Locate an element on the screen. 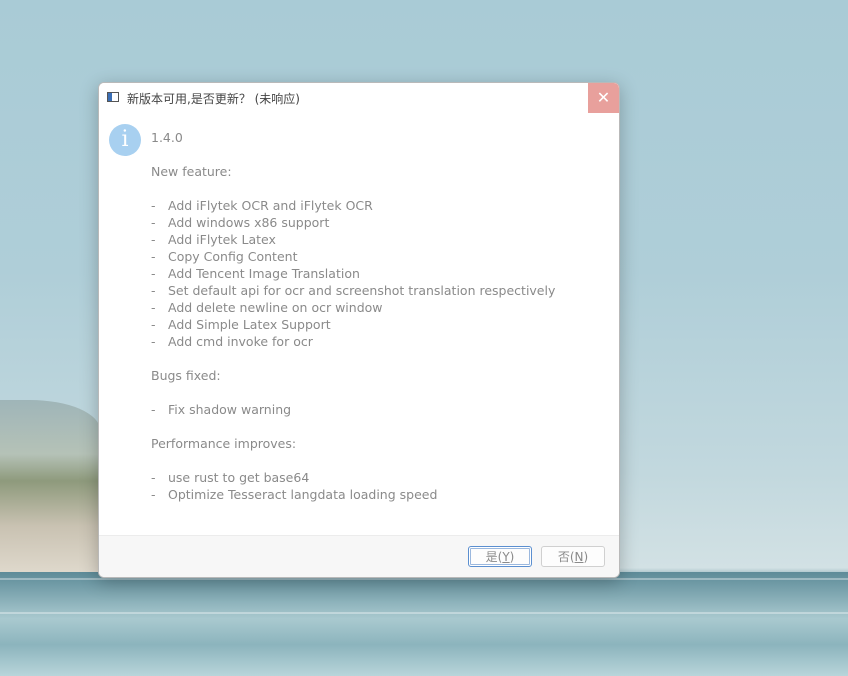  list-item-text: Add iFlytek OCR and iFlytek OCR is located at coordinates (270, 205).